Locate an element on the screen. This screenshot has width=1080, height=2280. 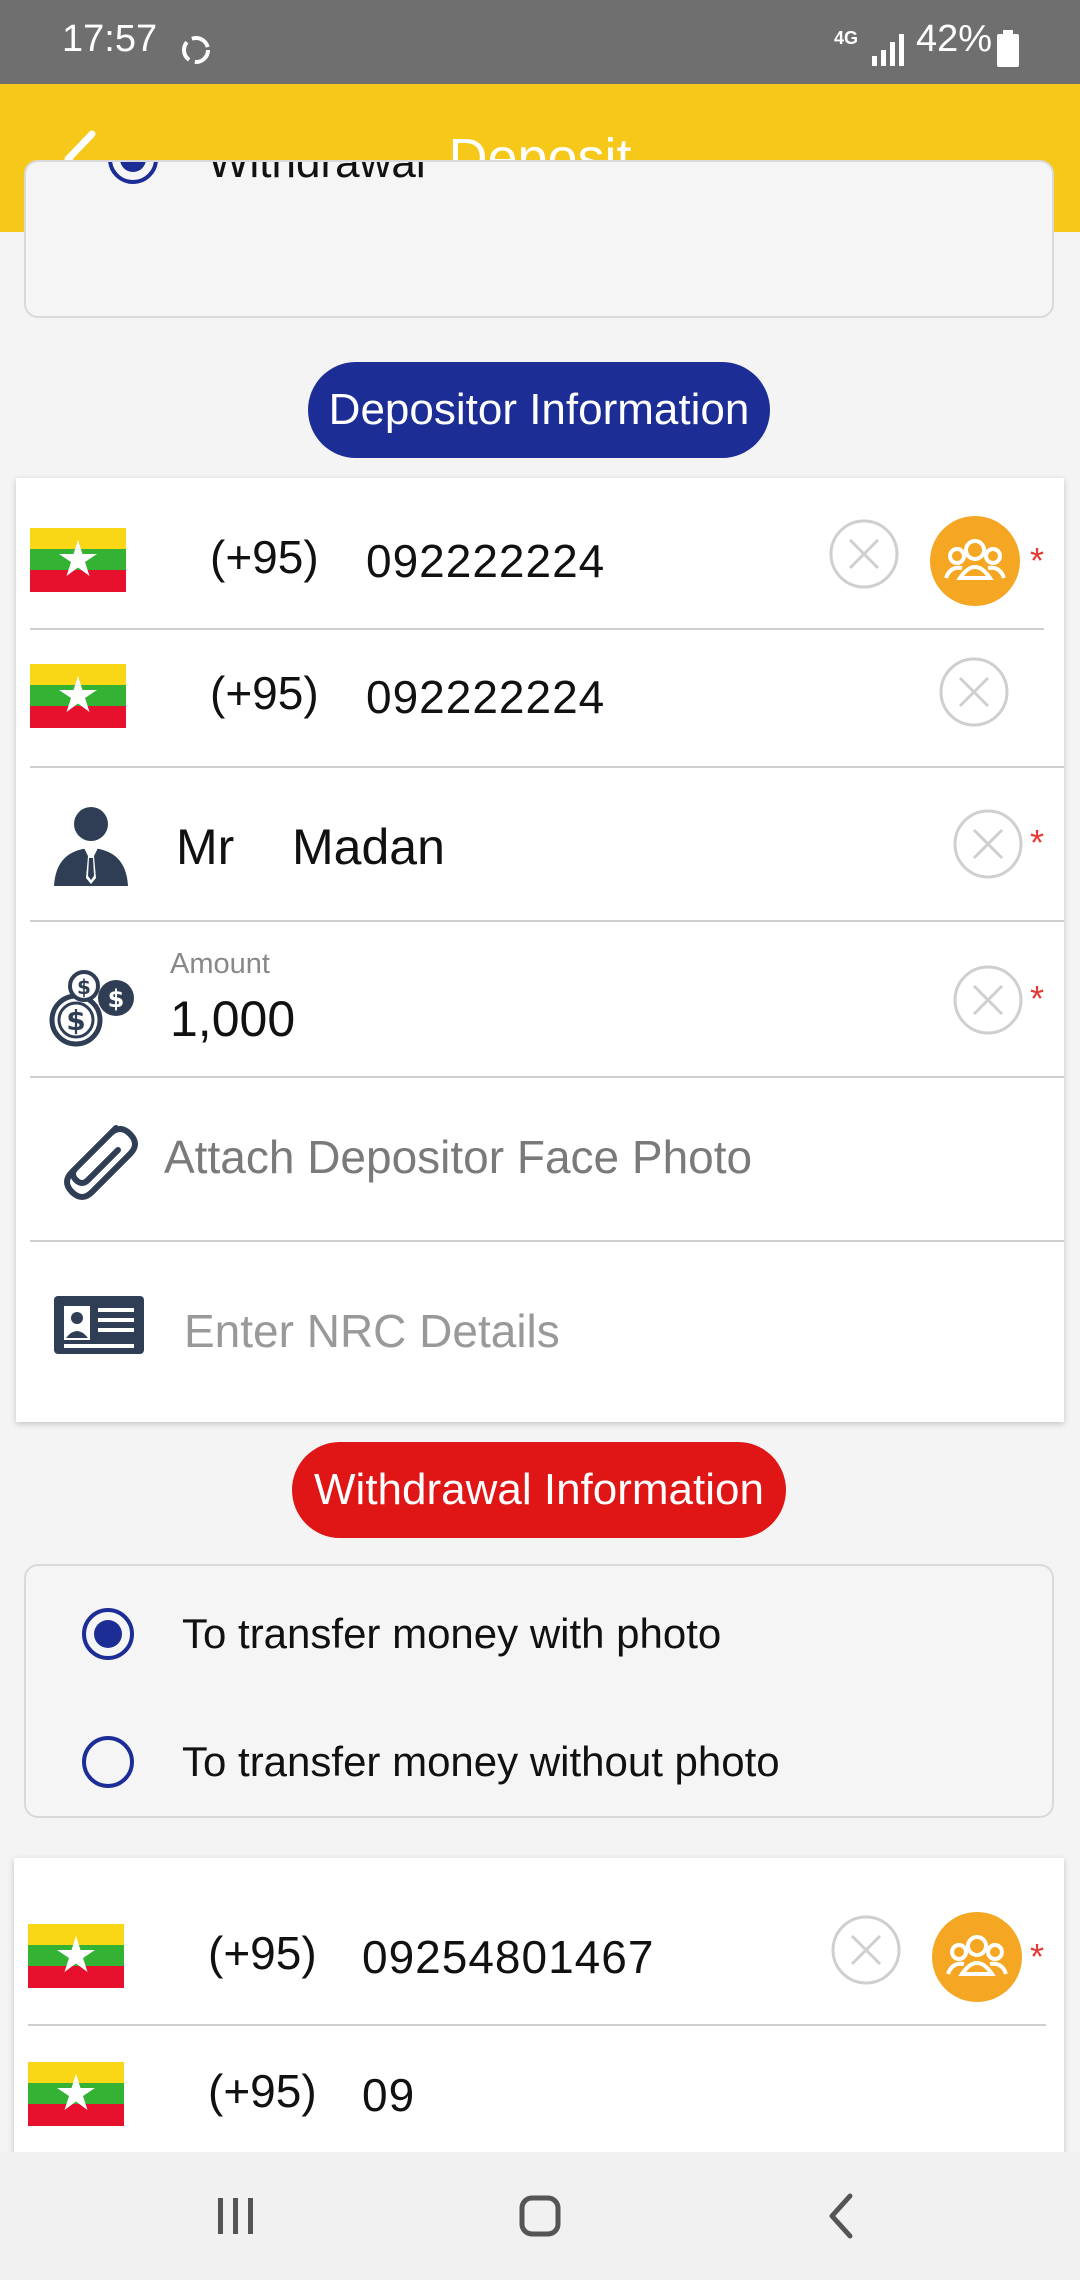
withdrawal-radio is located at coordinates (133, 173).